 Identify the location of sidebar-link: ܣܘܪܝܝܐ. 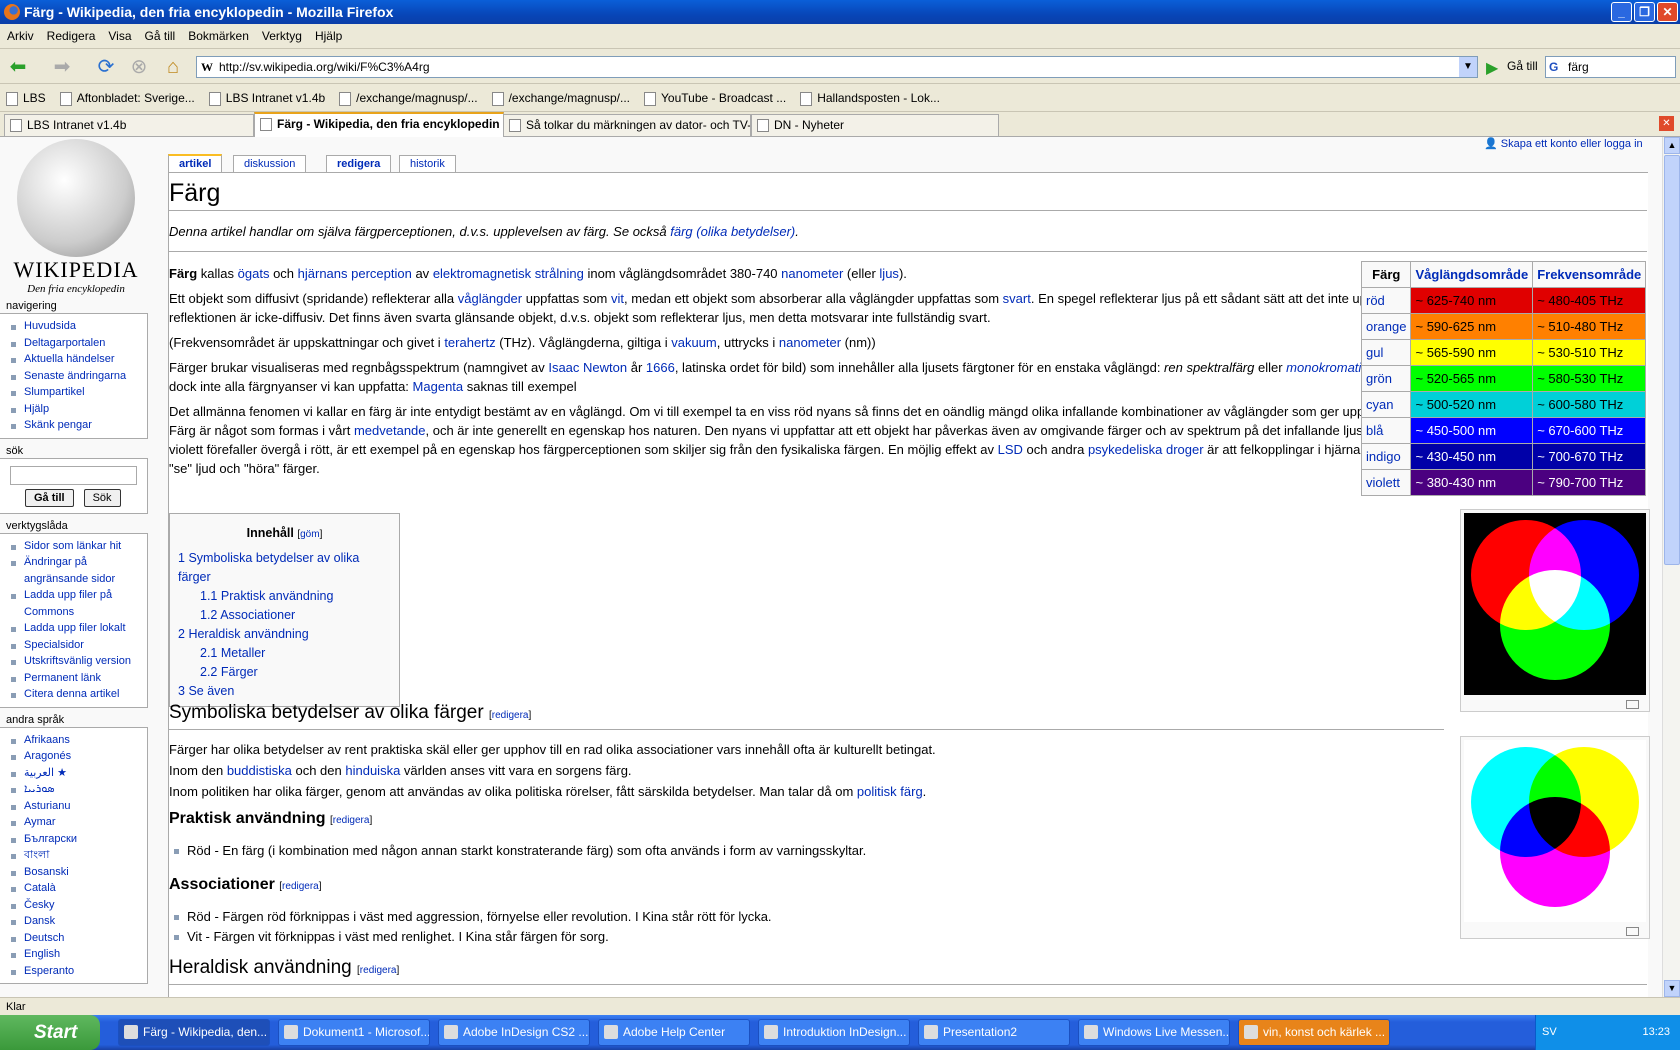
(73, 789).